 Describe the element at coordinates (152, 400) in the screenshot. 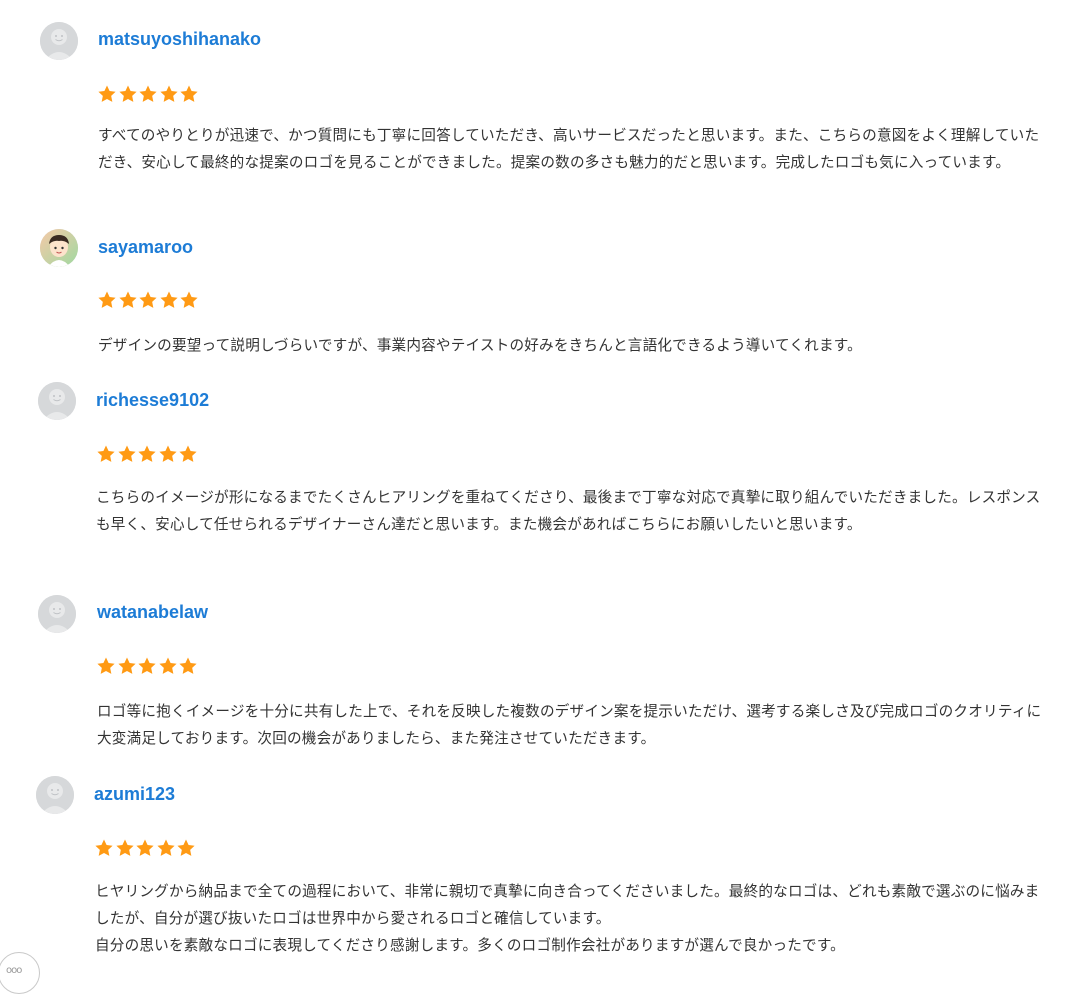

I see `reviewer-name-link: richesse9102` at that location.